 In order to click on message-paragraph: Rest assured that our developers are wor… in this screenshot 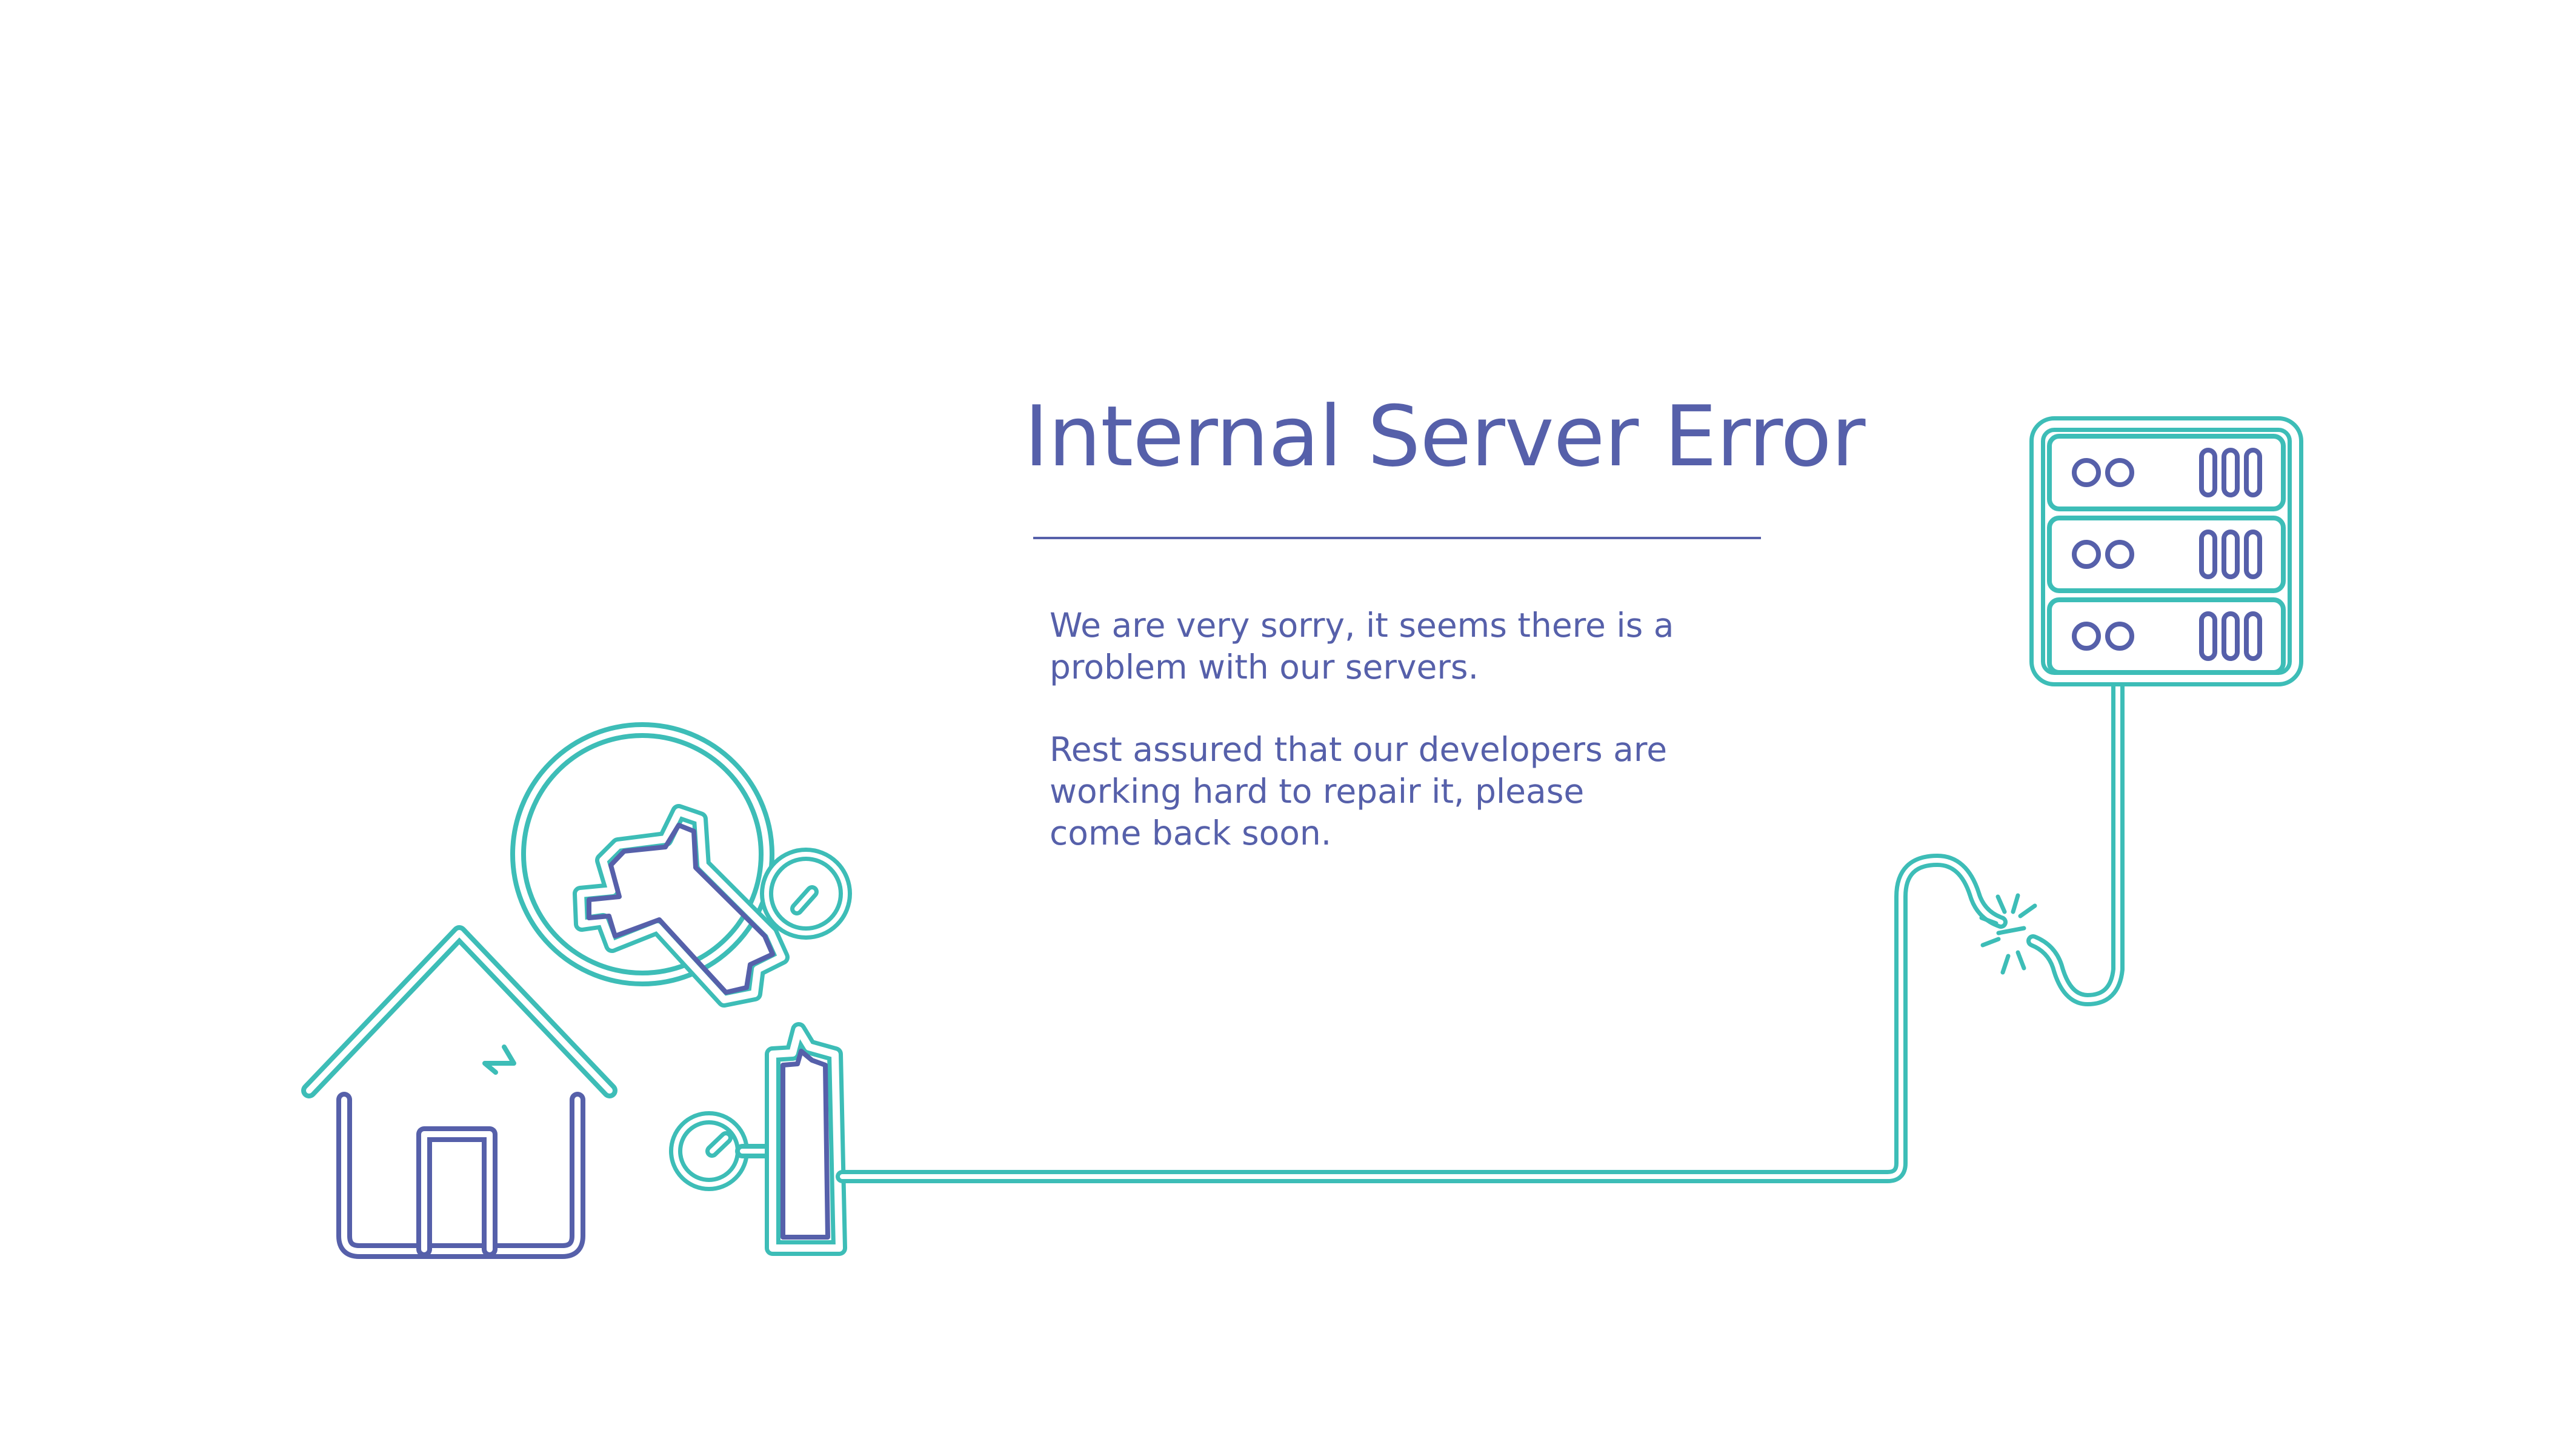, I will do `click(1371, 791)`.